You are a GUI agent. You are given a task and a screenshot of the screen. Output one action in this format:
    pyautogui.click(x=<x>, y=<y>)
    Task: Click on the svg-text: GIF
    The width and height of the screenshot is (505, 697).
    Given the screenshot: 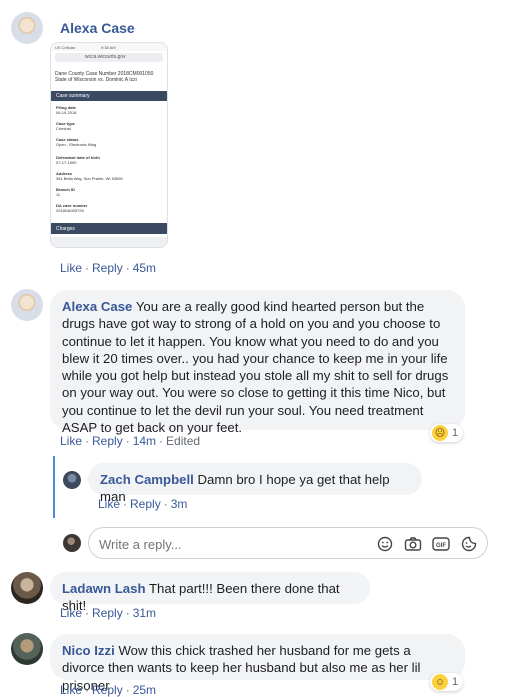 What is the action you would take?
    pyautogui.click(x=441, y=546)
    